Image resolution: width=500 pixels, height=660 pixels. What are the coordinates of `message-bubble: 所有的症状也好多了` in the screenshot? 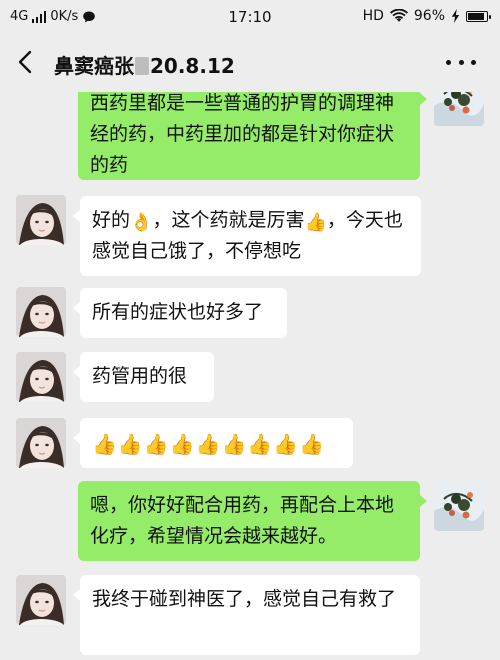 It's located at (180, 313).